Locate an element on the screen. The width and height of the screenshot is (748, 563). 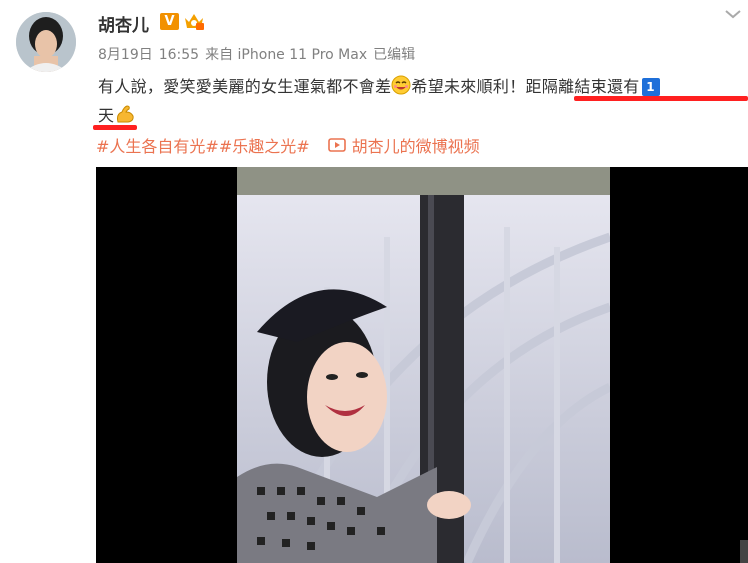
annotation-underline is located at coordinates (661, 98).